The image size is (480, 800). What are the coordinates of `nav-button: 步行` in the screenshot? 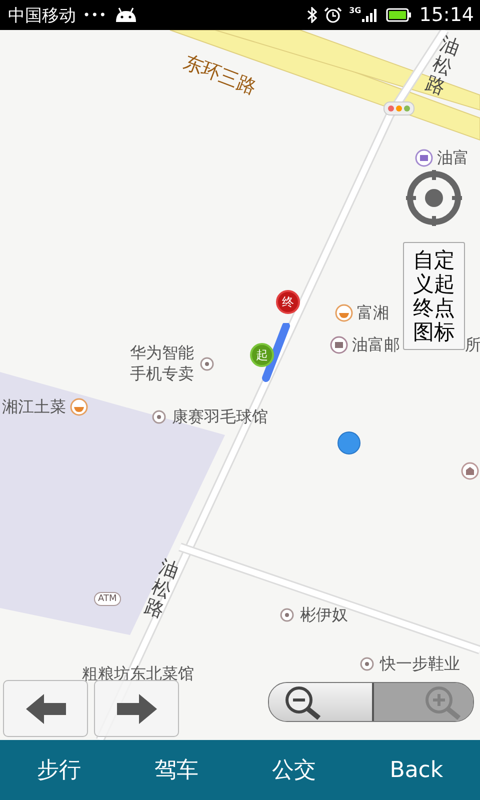 It's located at (58, 770).